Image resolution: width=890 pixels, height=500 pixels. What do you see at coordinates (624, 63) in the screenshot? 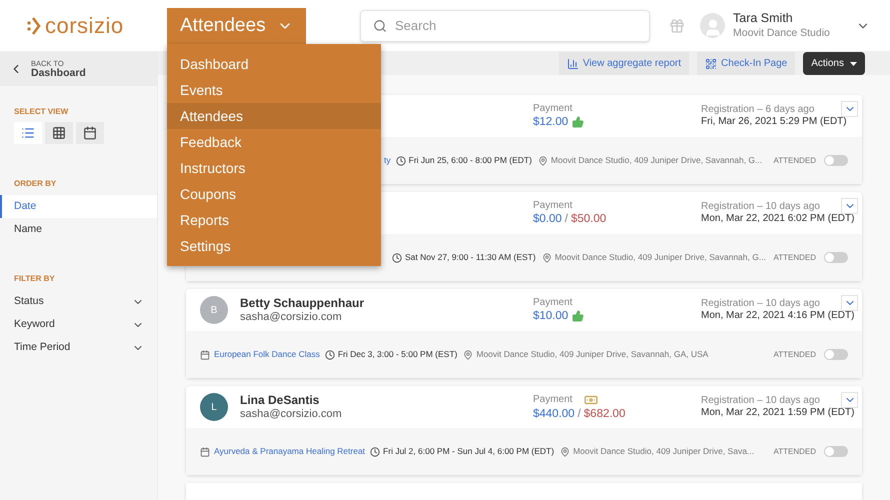
I see `toolbar-button: View aggregate report` at bounding box center [624, 63].